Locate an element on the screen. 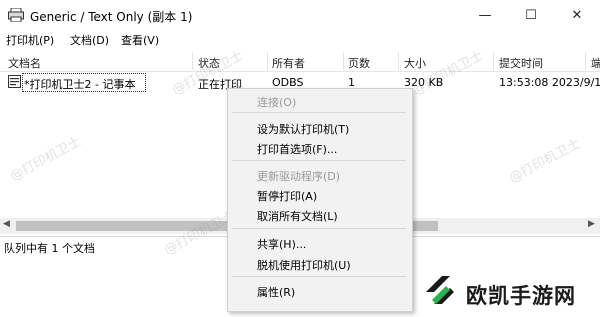  scroll-left-icon: ◀ is located at coordinates (6, 224).